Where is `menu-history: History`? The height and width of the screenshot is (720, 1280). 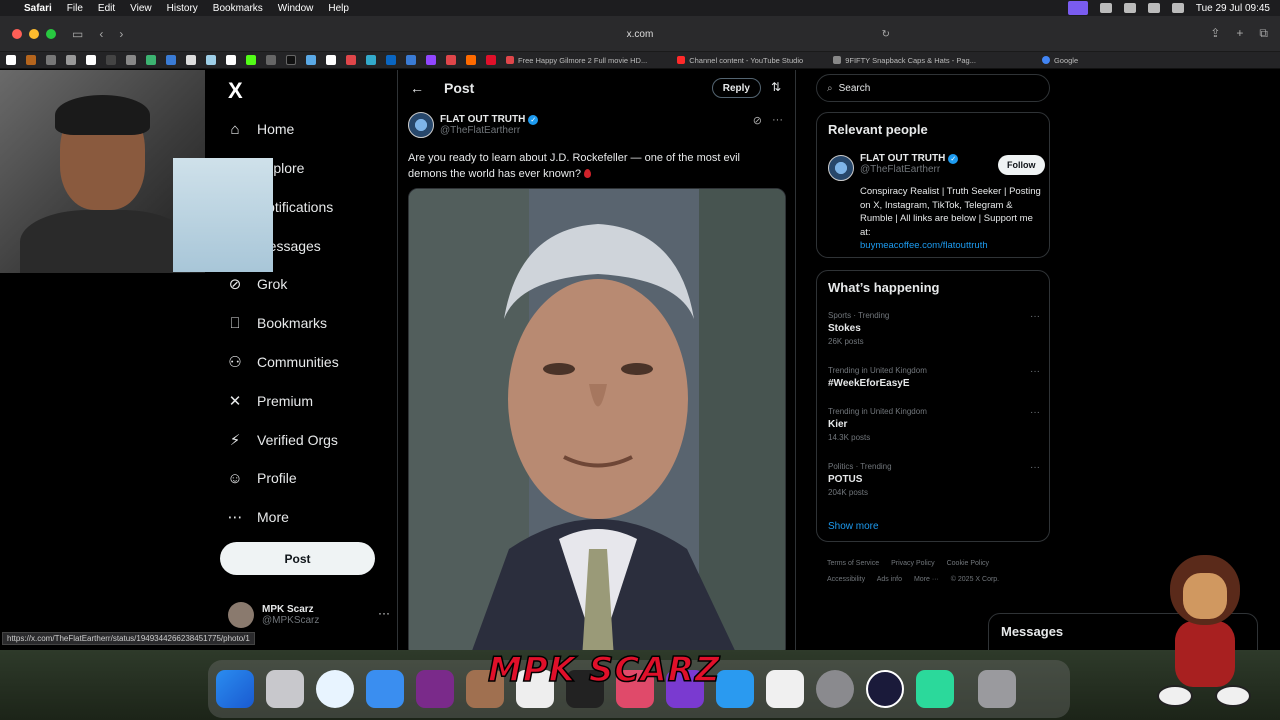
menu-history: History is located at coordinates (182, 8).